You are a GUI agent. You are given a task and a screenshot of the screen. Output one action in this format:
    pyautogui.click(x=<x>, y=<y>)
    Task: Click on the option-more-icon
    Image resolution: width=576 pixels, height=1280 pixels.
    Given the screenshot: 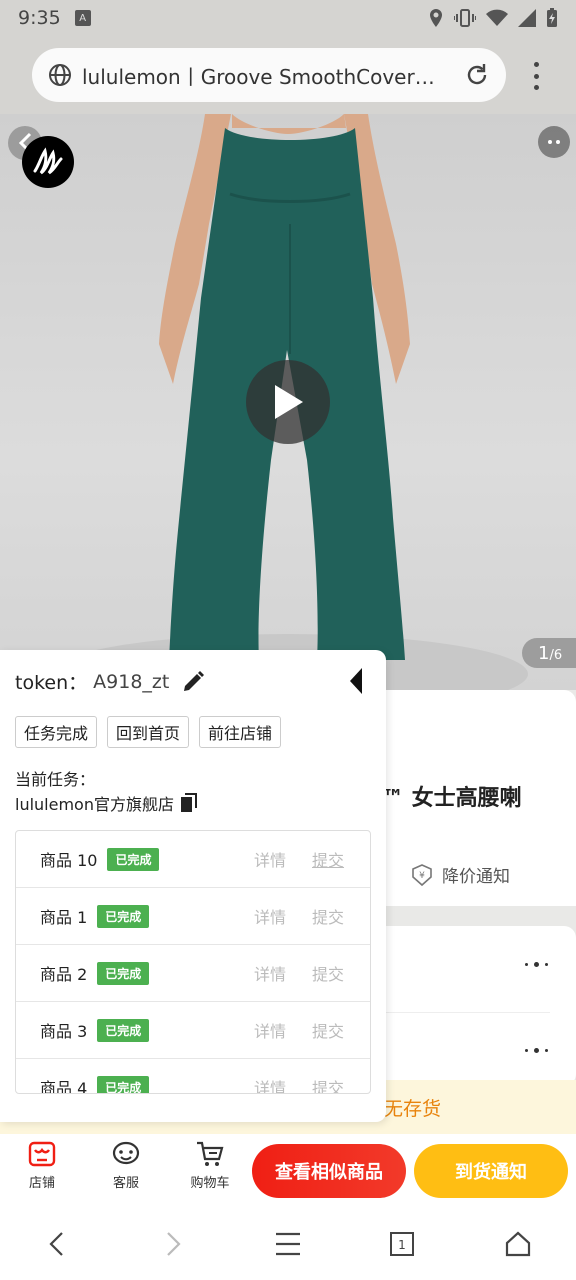 What is the action you would take?
    pyautogui.click(x=536, y=964)
    